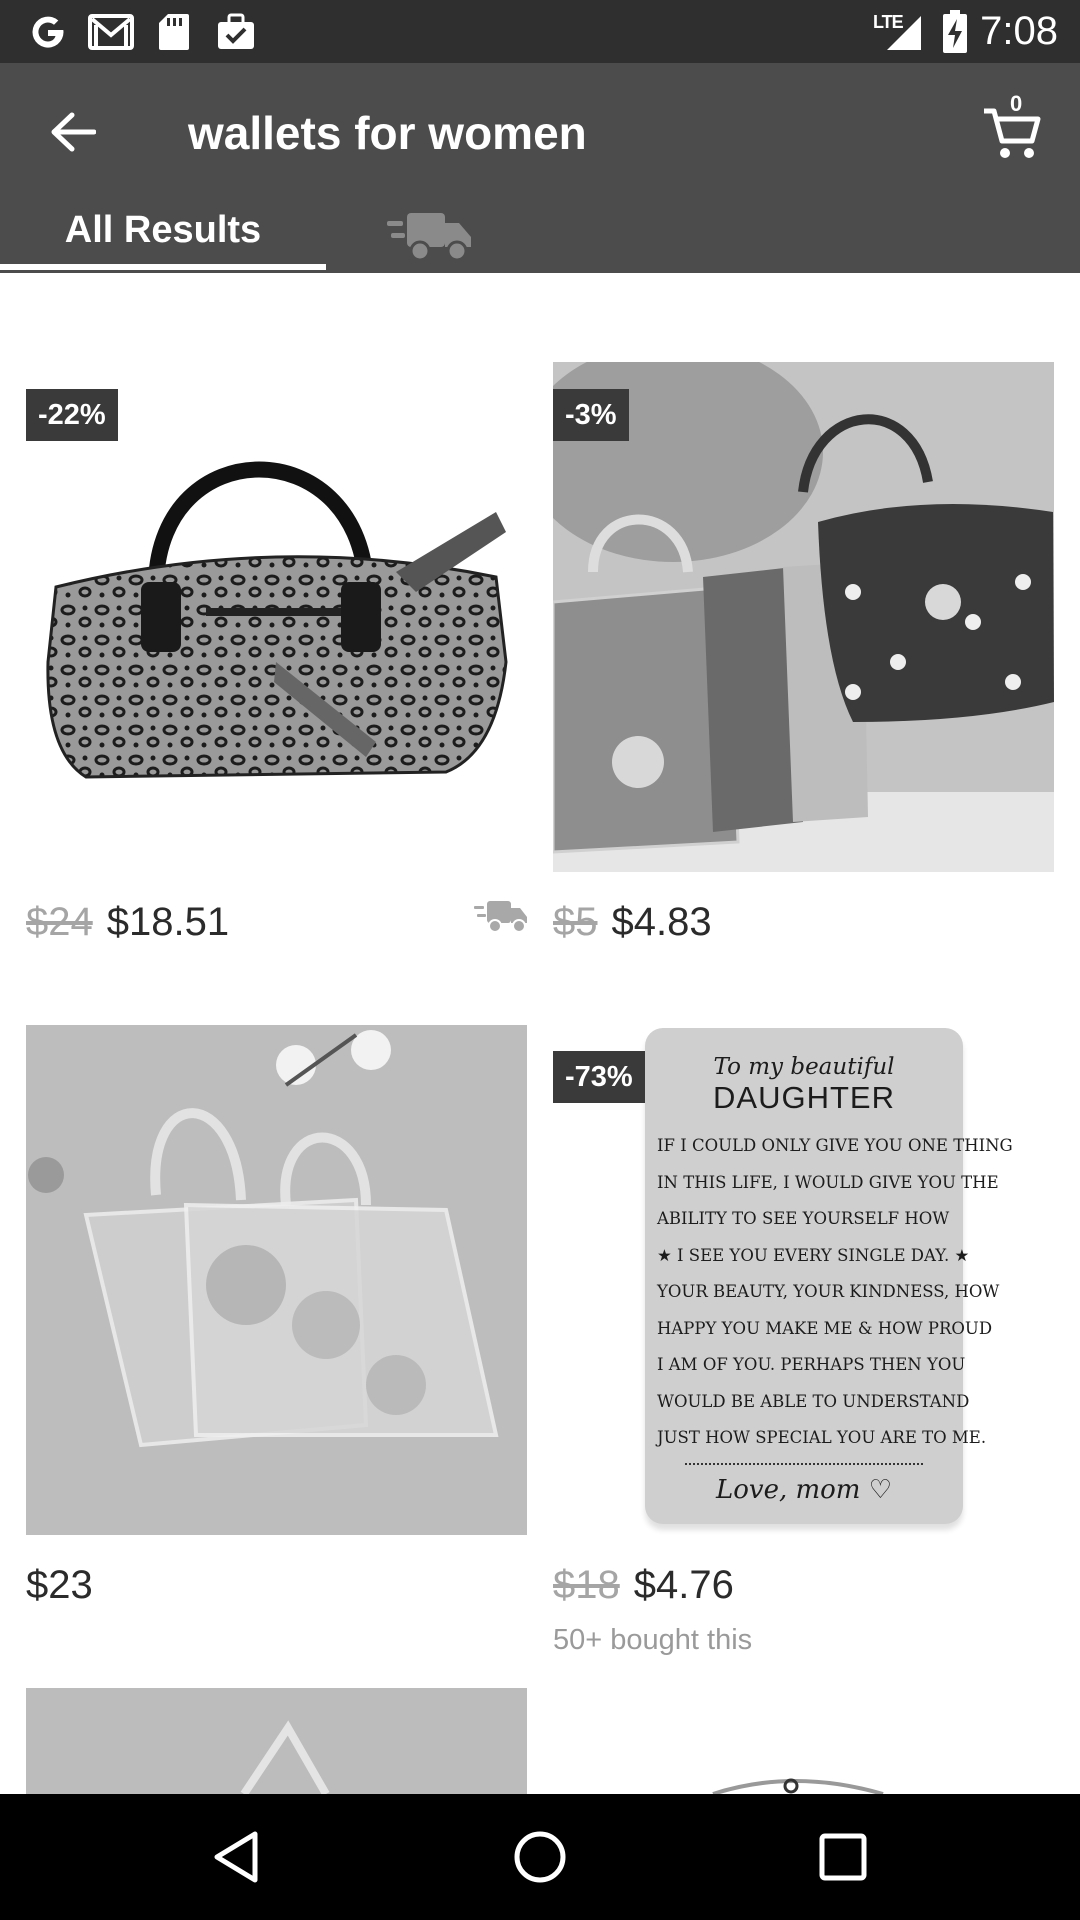  I want to click on sale-price: $4.83, so click(661, 921).